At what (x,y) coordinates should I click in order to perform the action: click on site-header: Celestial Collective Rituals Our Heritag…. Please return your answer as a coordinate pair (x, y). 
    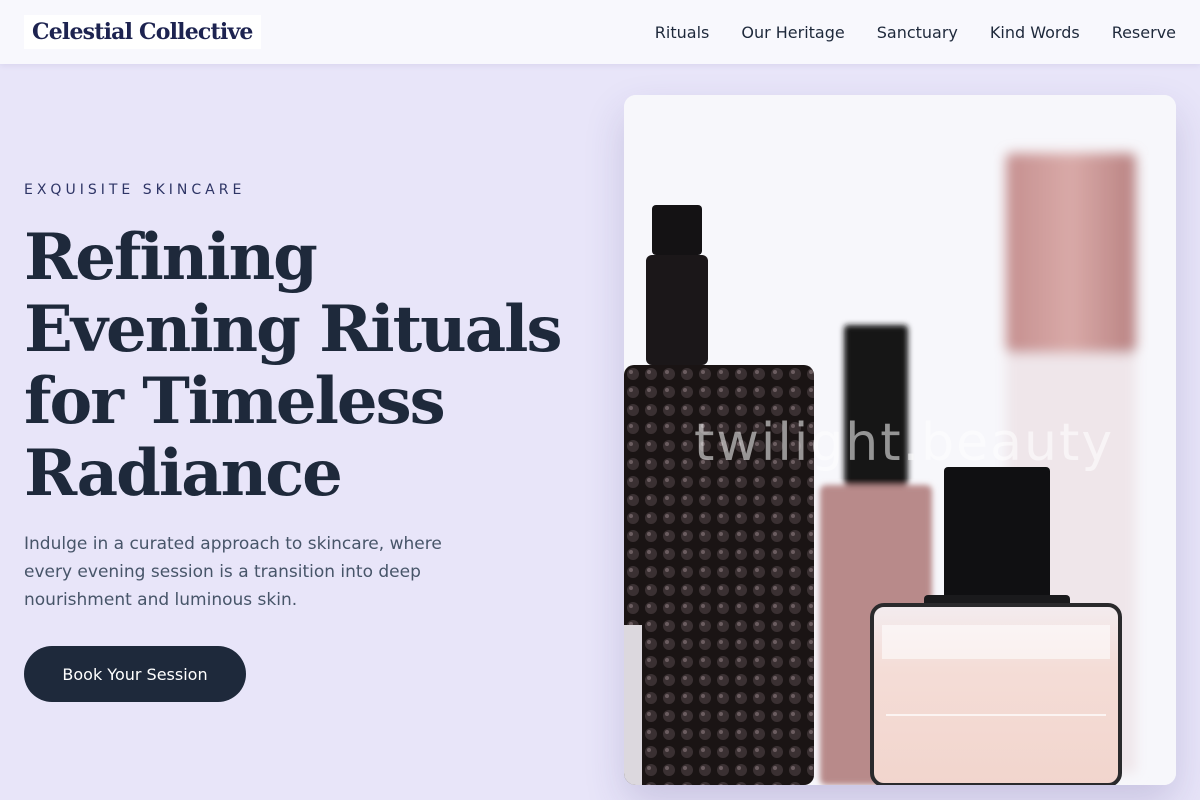
    Looking at the image, I should click on (600, 32).